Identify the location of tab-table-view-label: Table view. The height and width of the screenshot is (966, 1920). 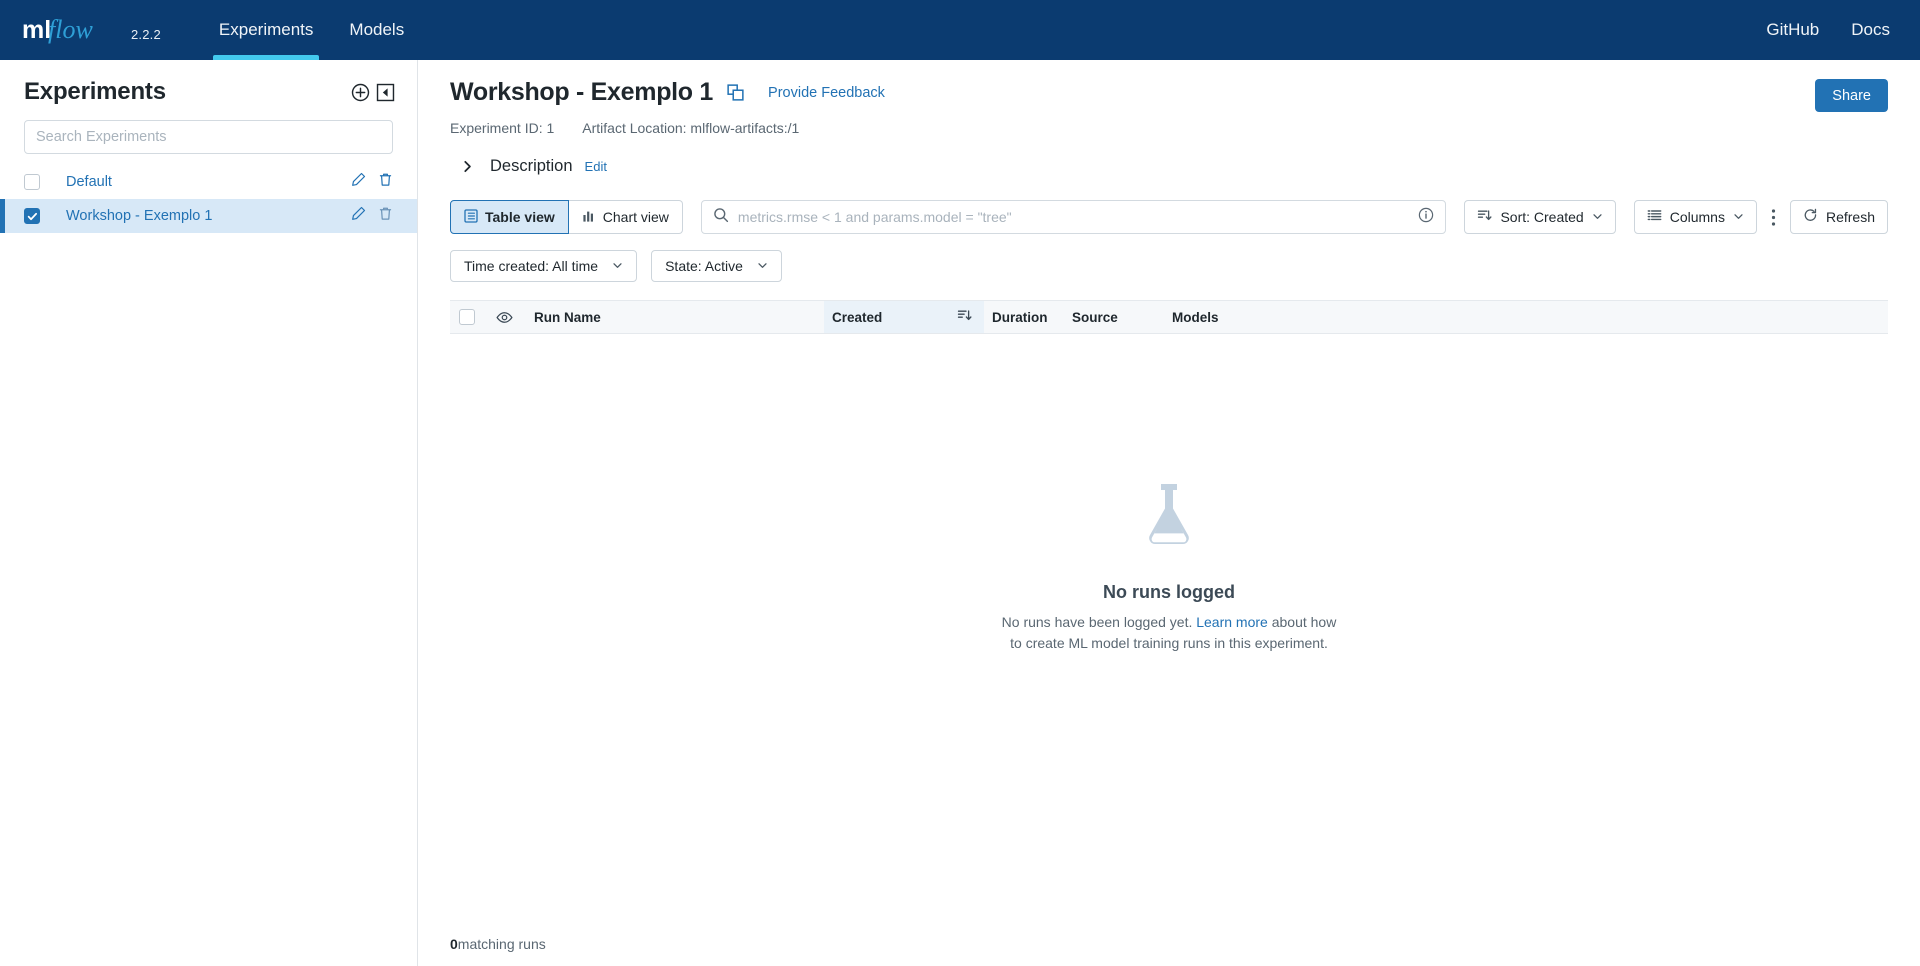
(520, 217).